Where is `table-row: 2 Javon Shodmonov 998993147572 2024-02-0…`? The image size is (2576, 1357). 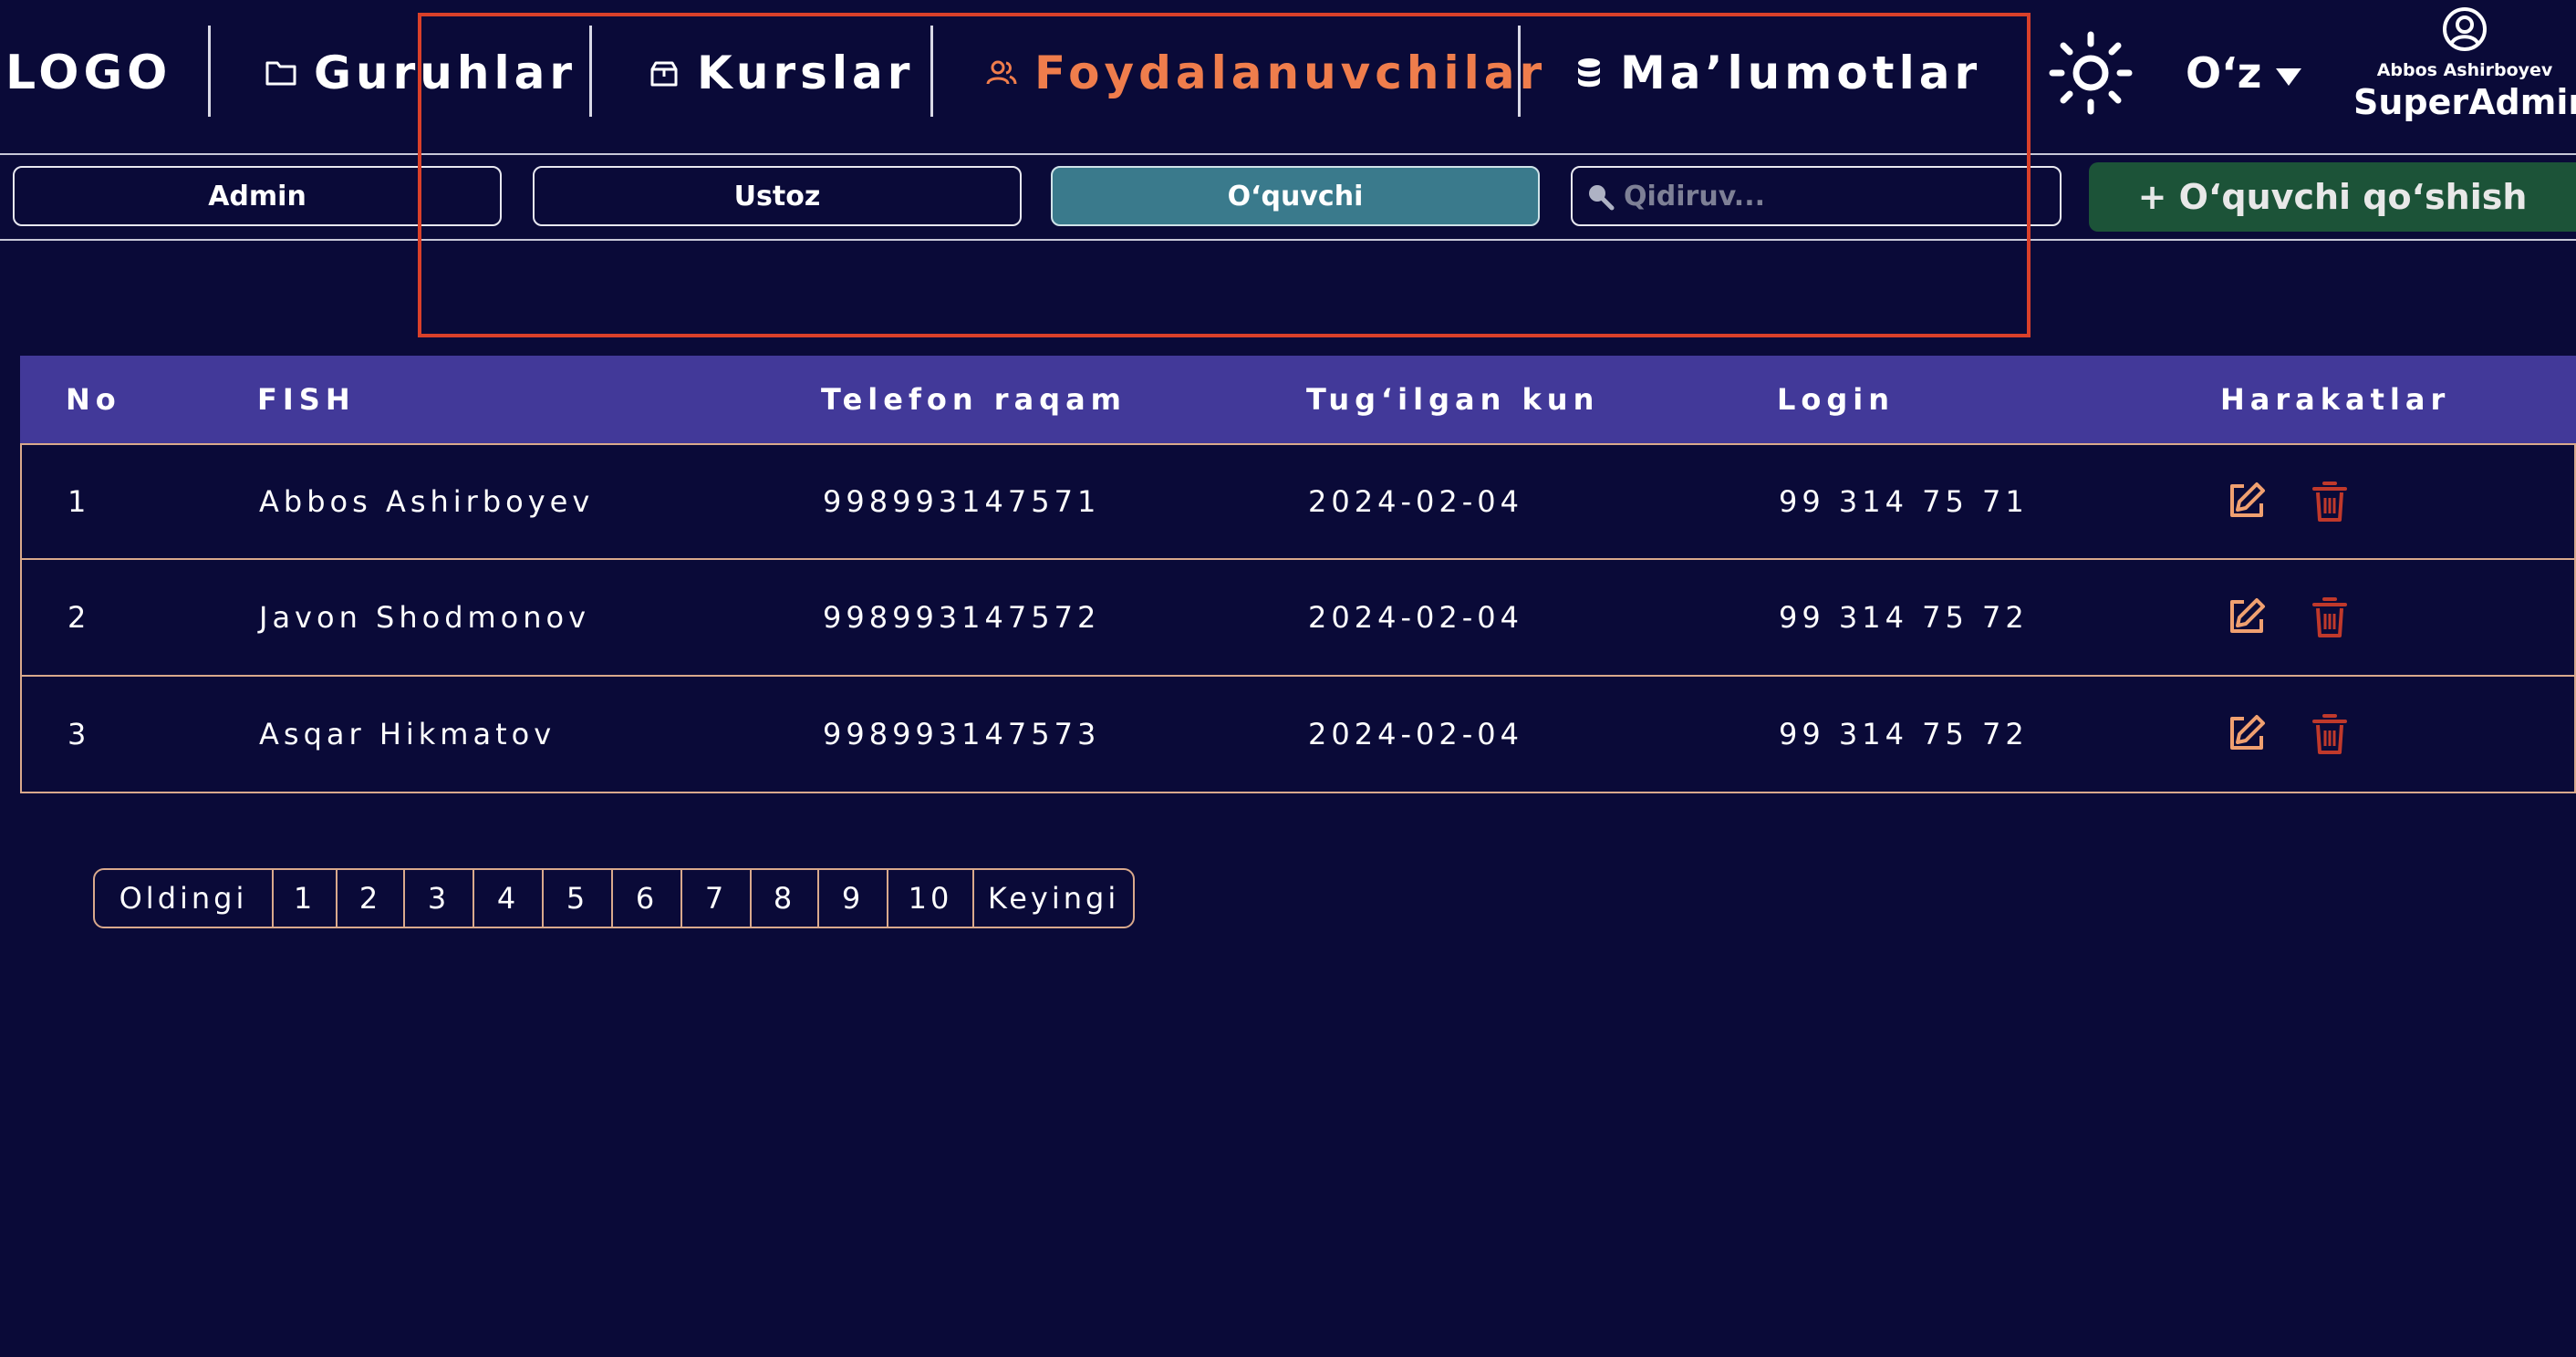 table-row: 2 Javon Shodmonov 998993147572 2024-02-0… is located at coordinates (1298, 618).